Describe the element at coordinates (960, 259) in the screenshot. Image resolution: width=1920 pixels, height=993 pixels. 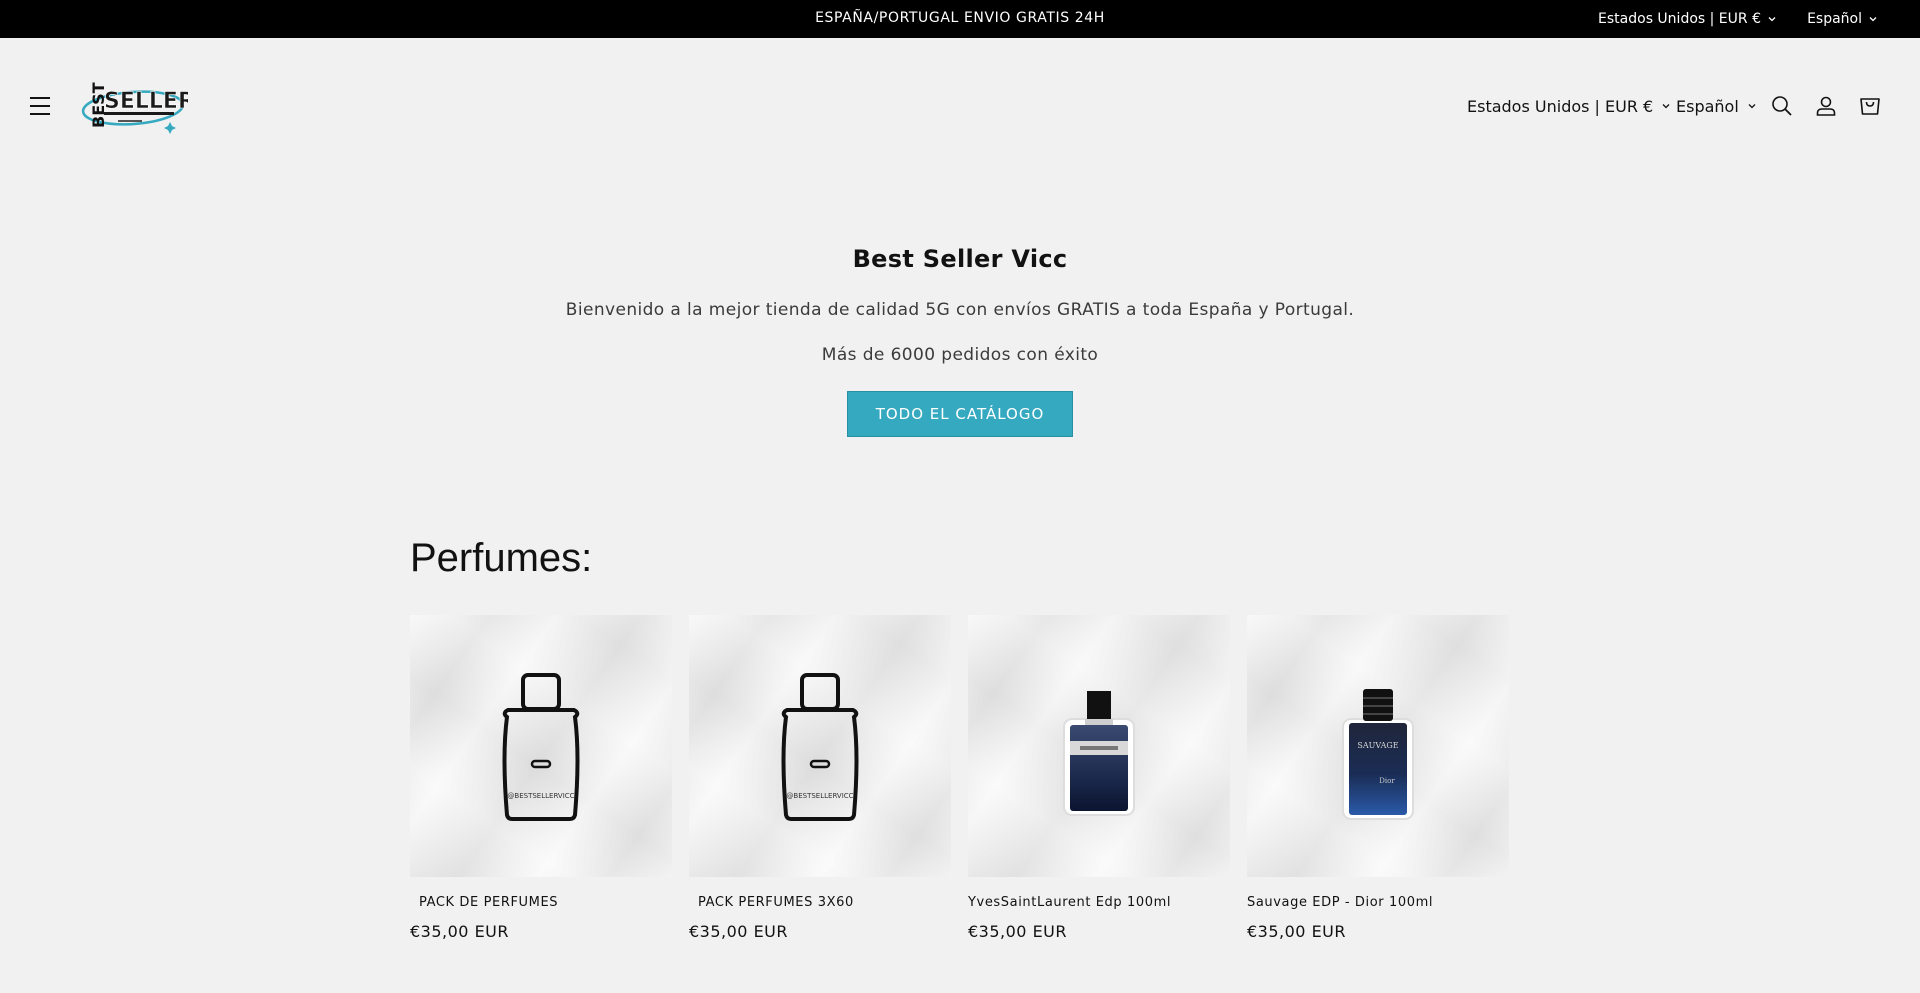
I see `hero-title: Best Seller Vicc` at that location.